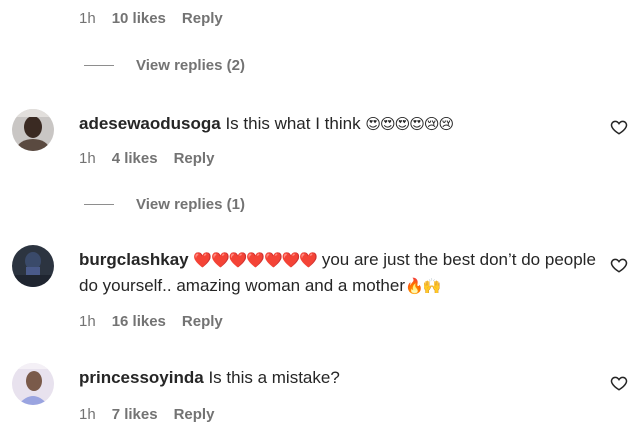 This screenshot has width=640, height=436. I want to click on comment-emojis: 🔥🙌, so click(423, 286).